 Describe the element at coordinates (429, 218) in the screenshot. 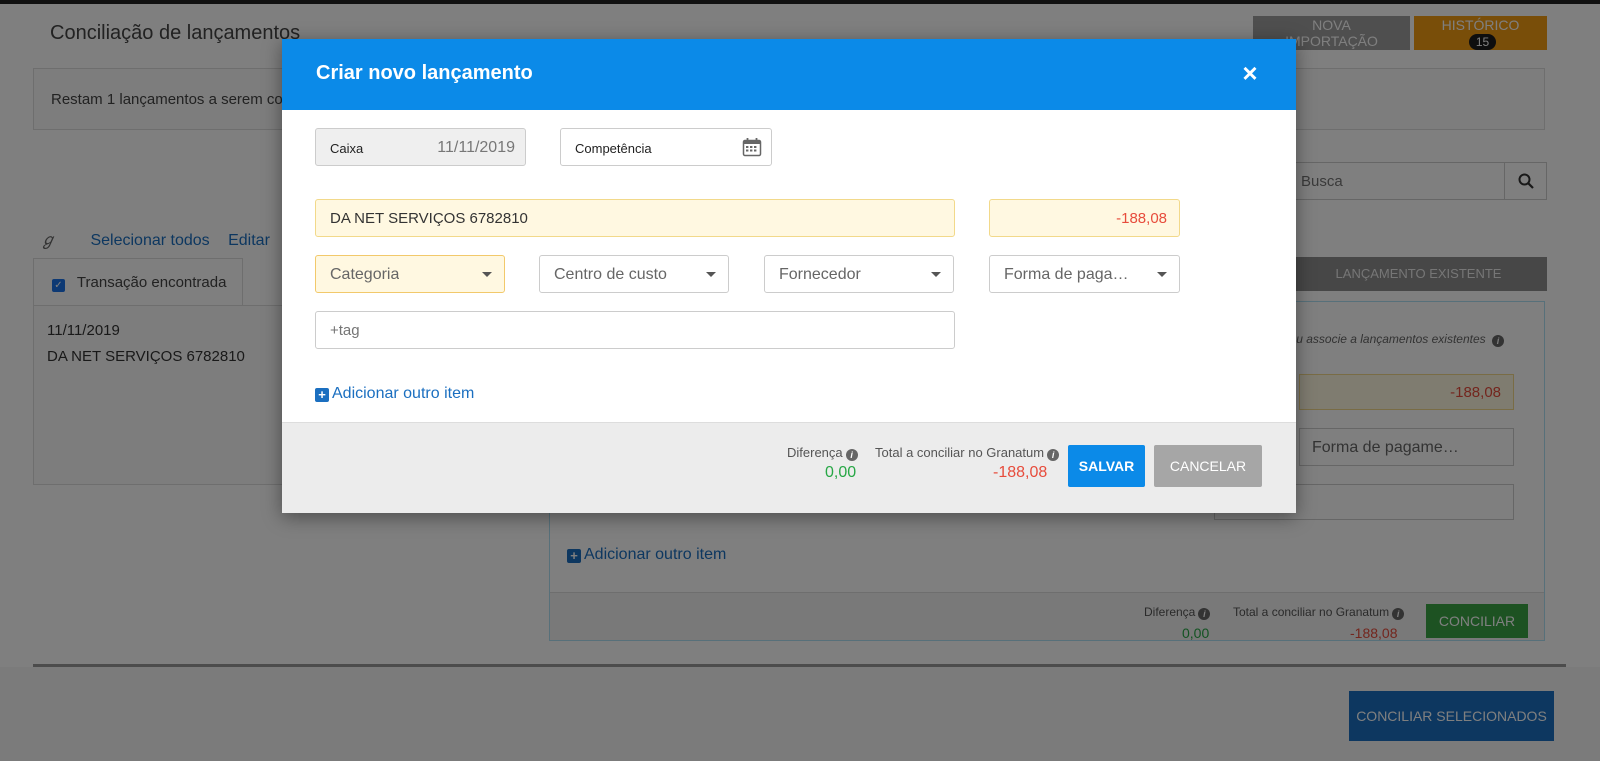

I see `description-value: DA NET SERVIÇOS 6782810` at that location.